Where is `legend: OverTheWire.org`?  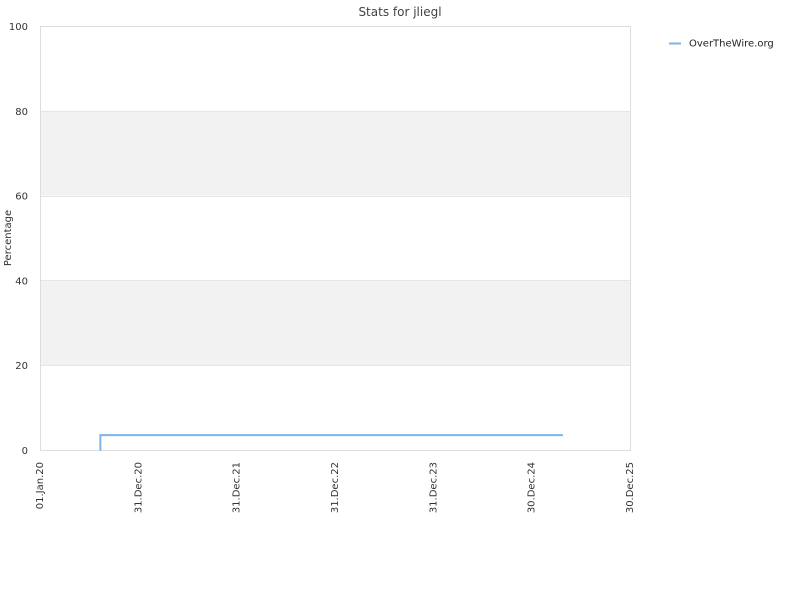 legend: OverTheWire.org is located at coordinates (721, 44).